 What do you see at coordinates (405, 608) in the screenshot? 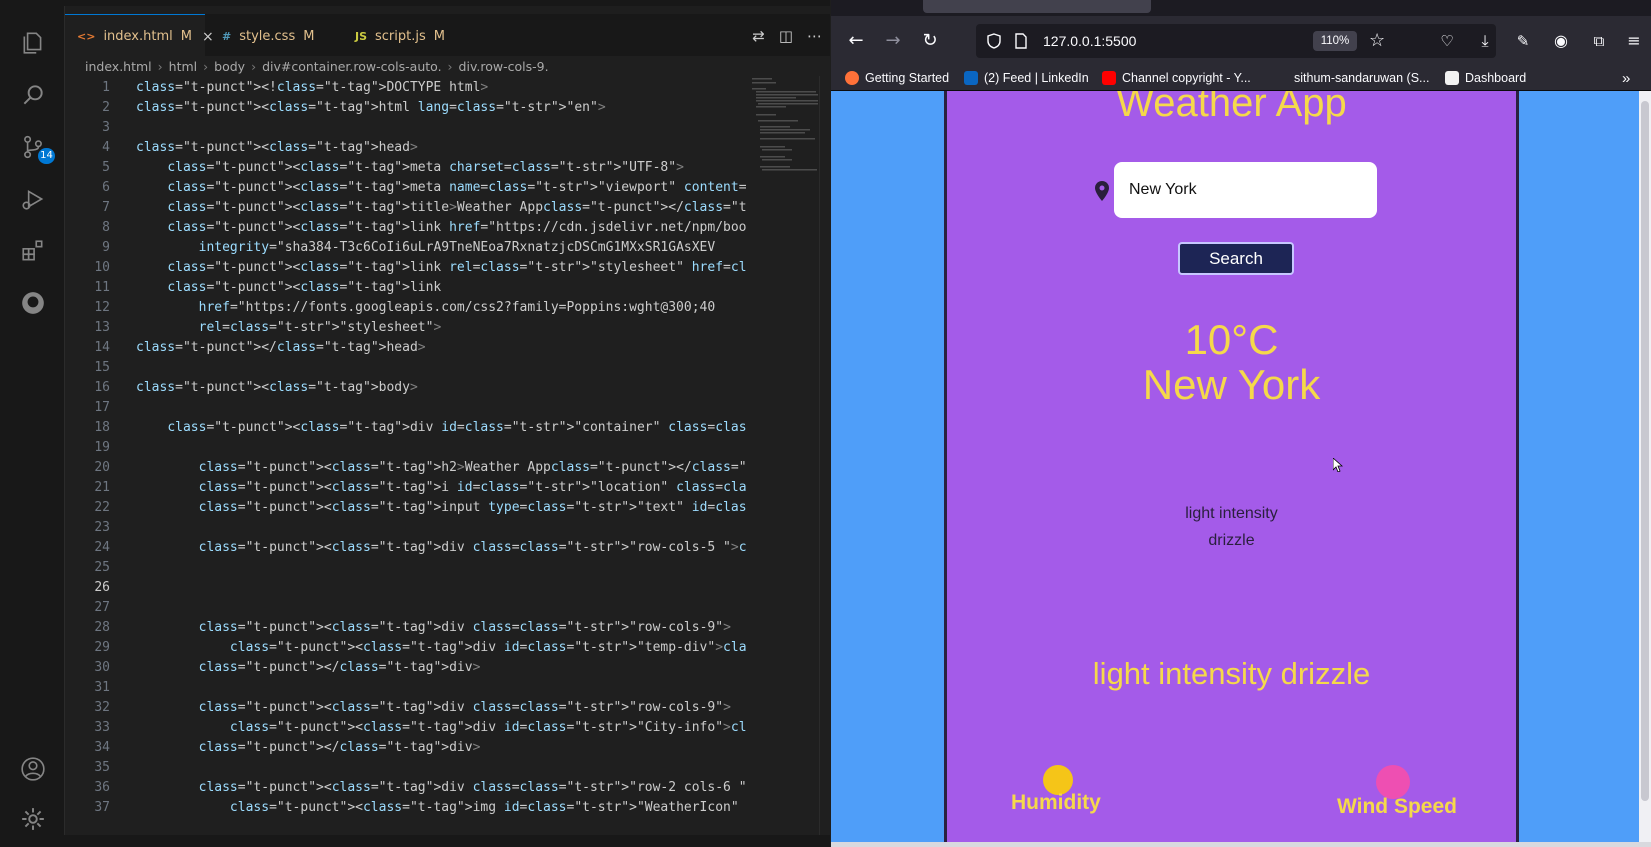
I see `code-line: 27` at bounding box center [405, 608].